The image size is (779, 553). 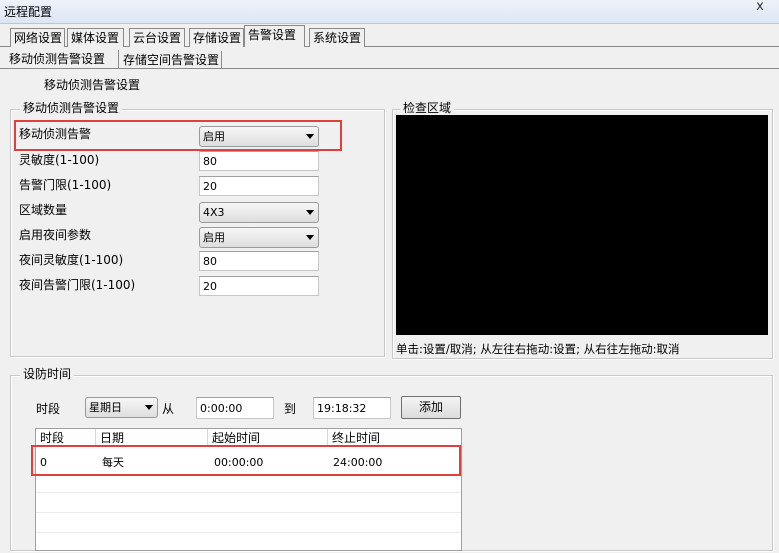 What do you see at coordinates (71, 108) in the screenshot?
I see `motion-group-title: 移动侦测告警设置` at bounding box center [71, 108].